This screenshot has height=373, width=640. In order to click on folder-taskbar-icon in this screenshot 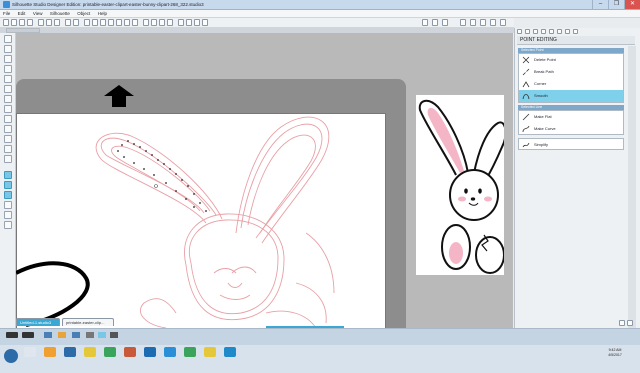, I will do `click(90, 352)`.